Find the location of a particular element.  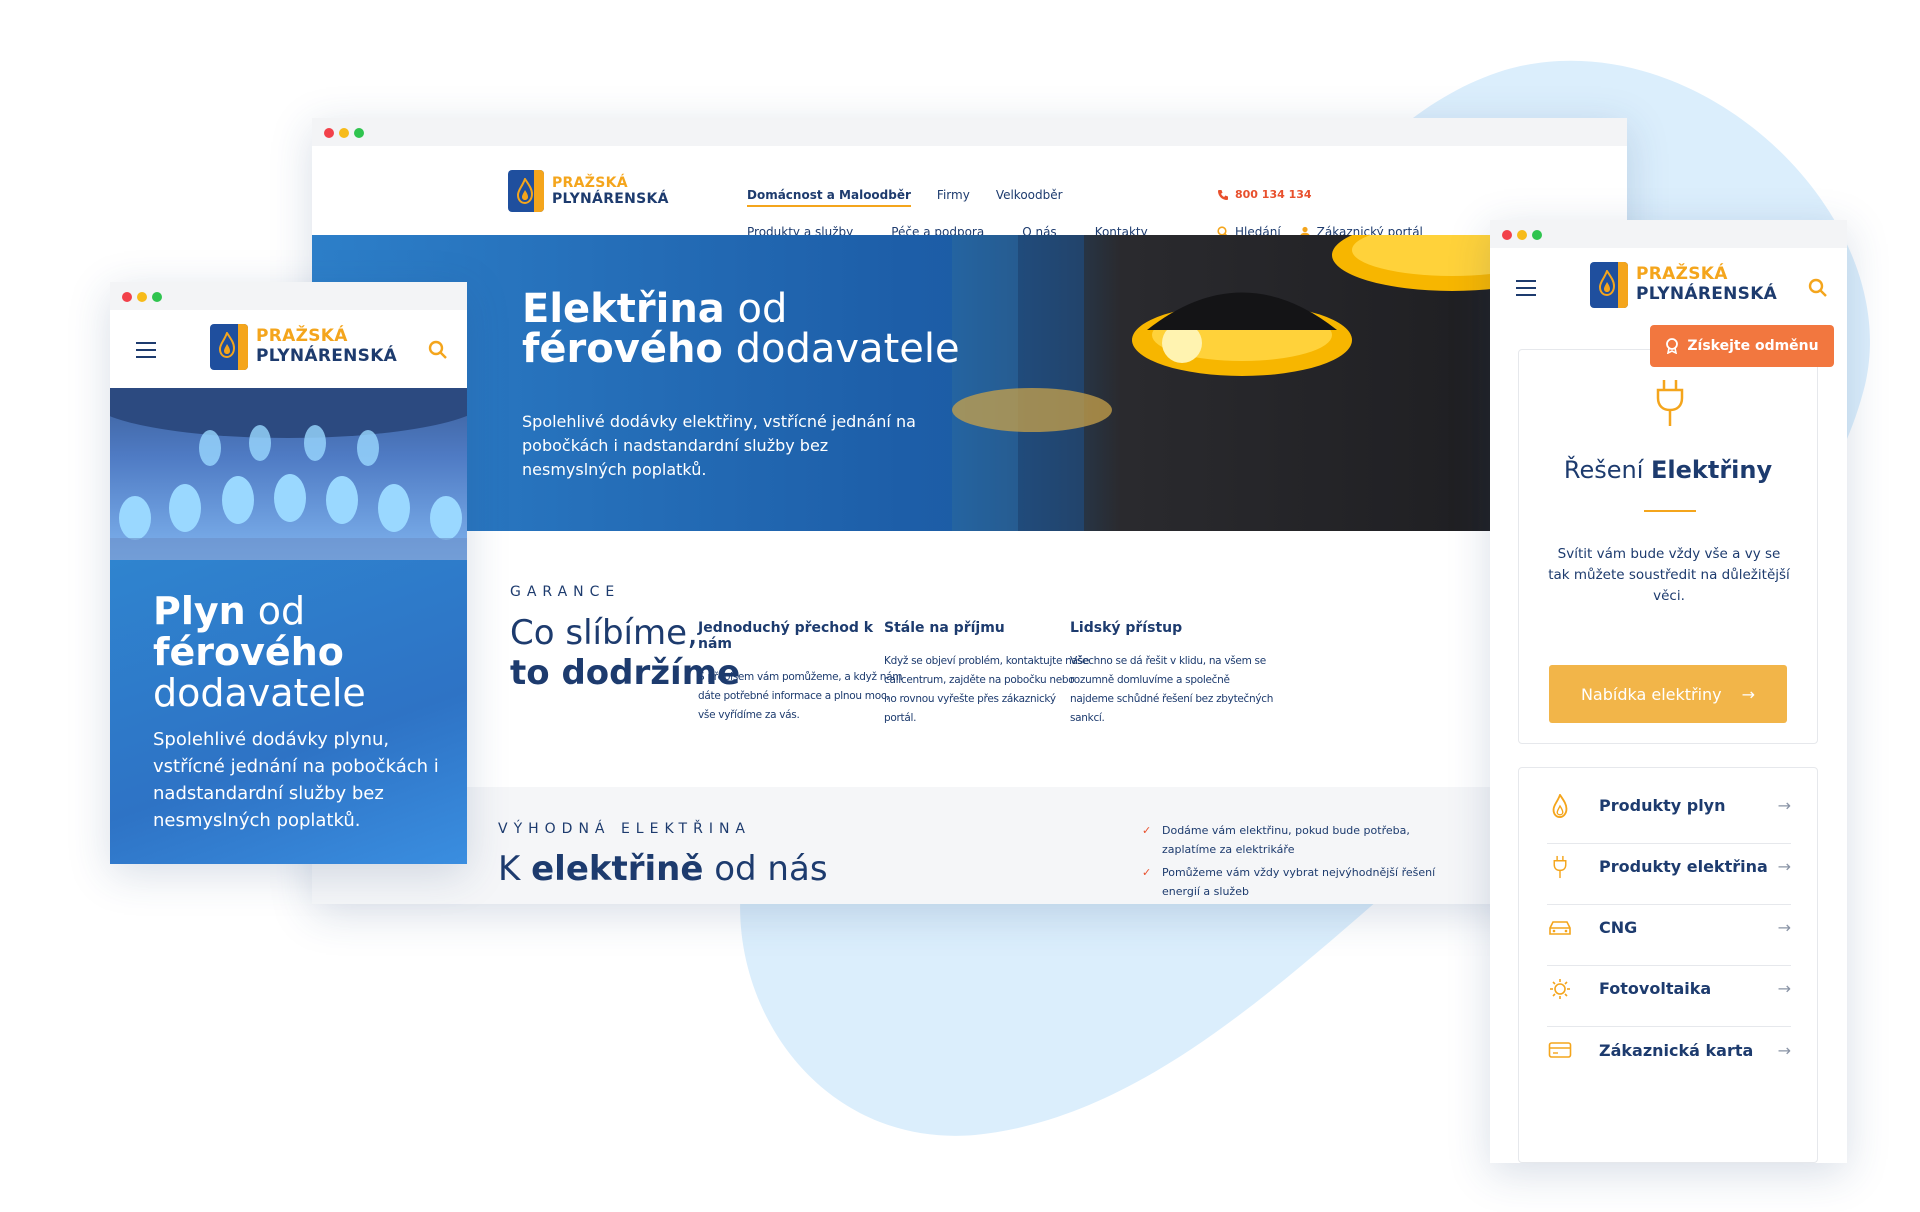

title-underline is located at coordinates (1670, 511).